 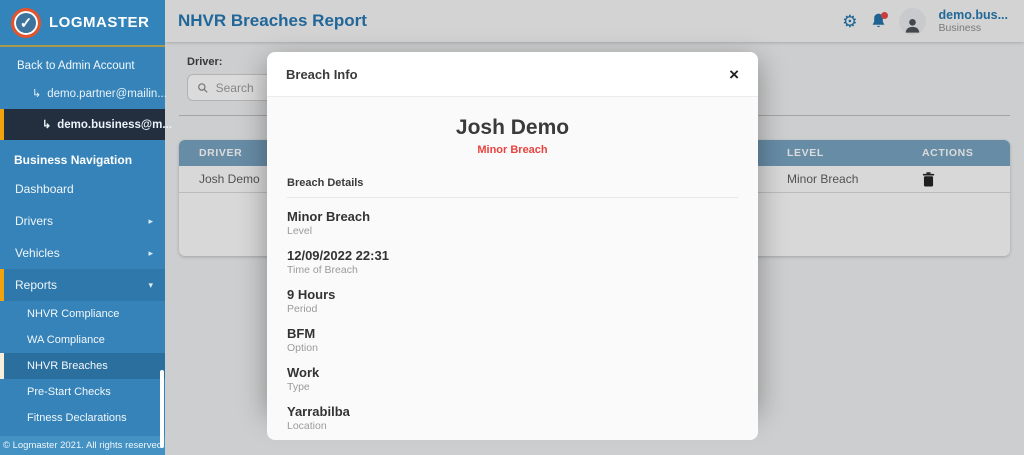 What do you see at coordinates (82, 366) in the screenshot?
I see `sidebar-item-nhvr-breaches-active: NHVR Breaches` at bounding box center [82, 366].